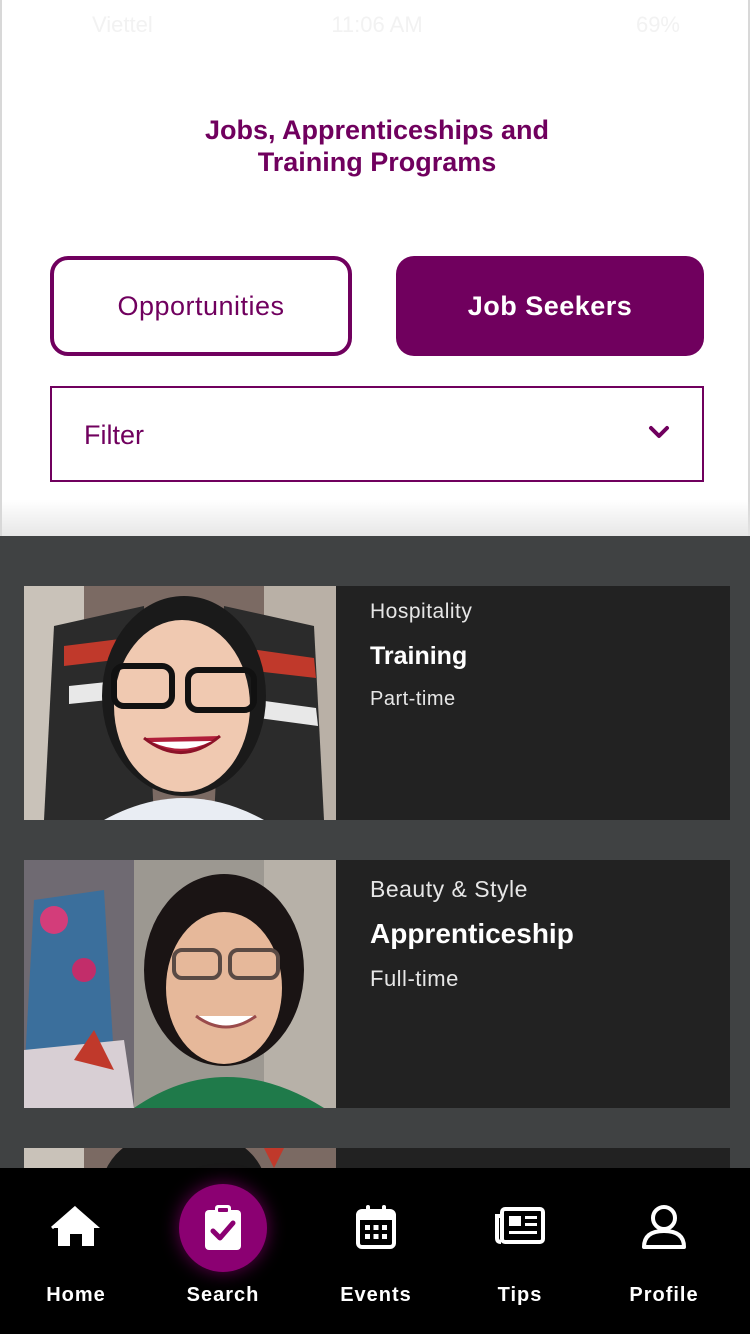 Image resolution: width=750 pixels, height=1334 pixels. Describe the element at coordinates (664, 1227) in the screenshot. I see `user-icon` at that location.